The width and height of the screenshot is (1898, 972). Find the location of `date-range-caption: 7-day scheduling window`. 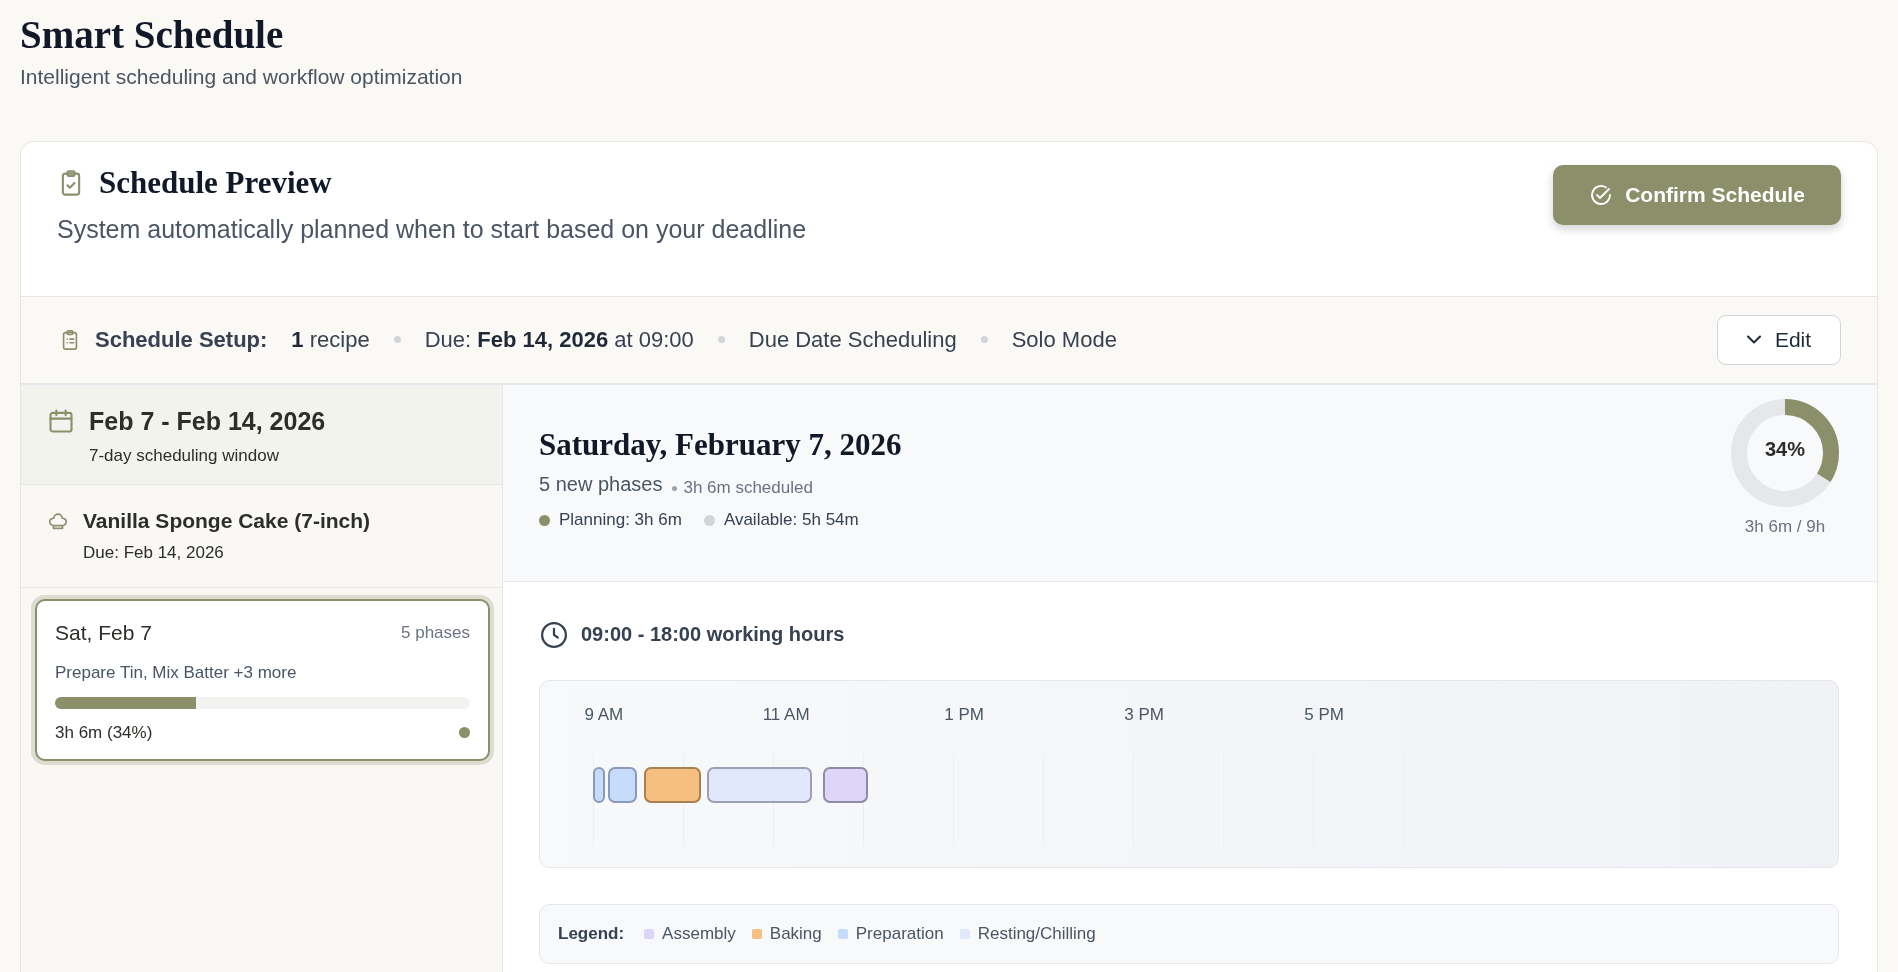

date-range-caption: 7-day scheduling window is located at coordinates (184, 455).